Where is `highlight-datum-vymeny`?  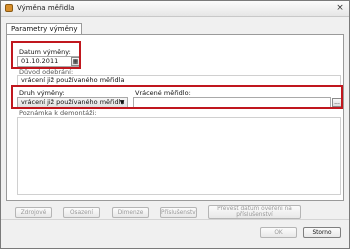
highlight-datum-vymeny is located at coordinates (46, 55).